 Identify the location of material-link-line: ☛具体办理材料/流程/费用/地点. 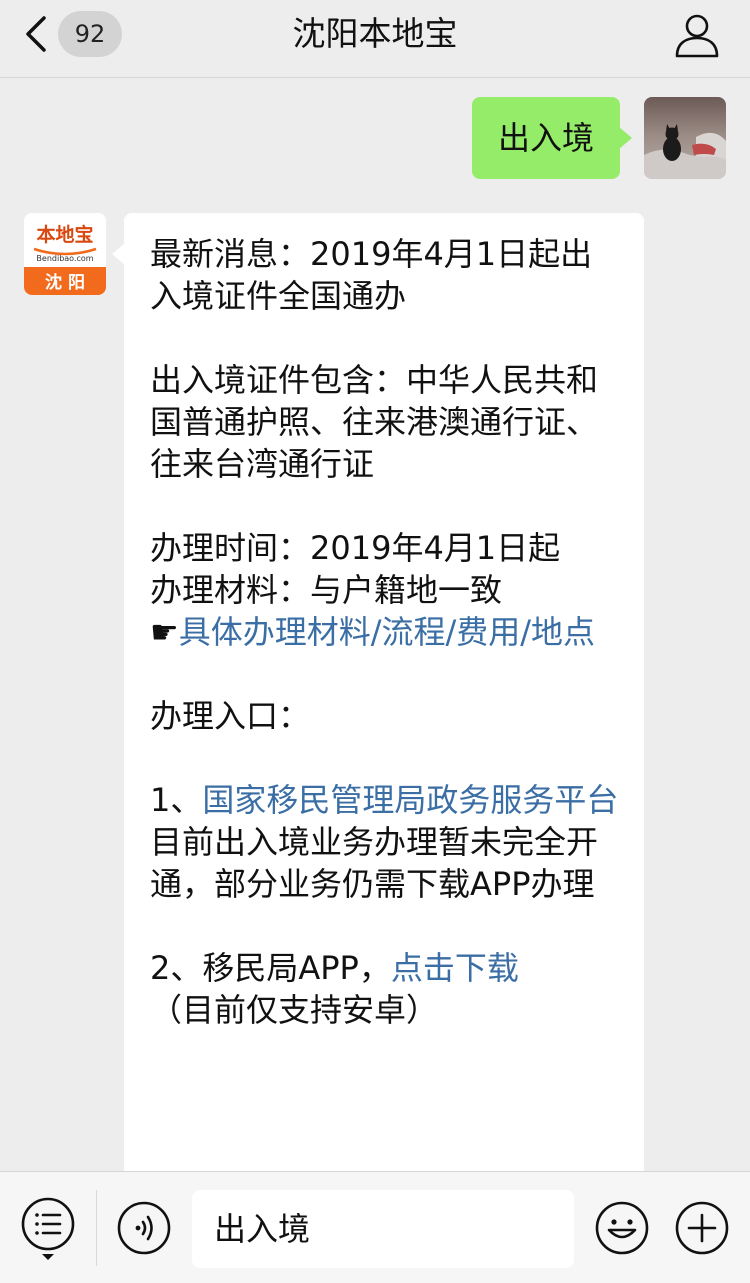
(385, 632).